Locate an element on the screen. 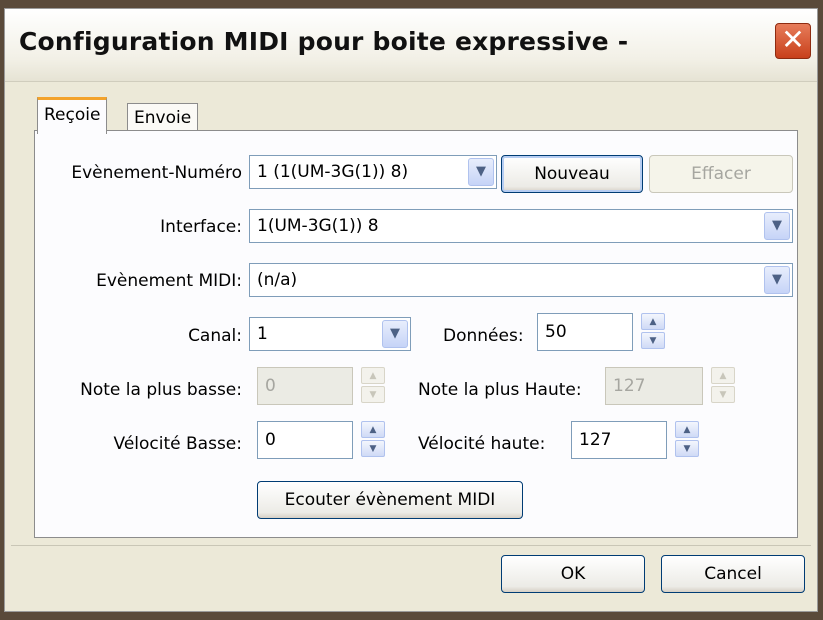 This screenshot has width=823, height=620. midi-event-select: (n/a) ▼ is located at coordinates (521, 280).